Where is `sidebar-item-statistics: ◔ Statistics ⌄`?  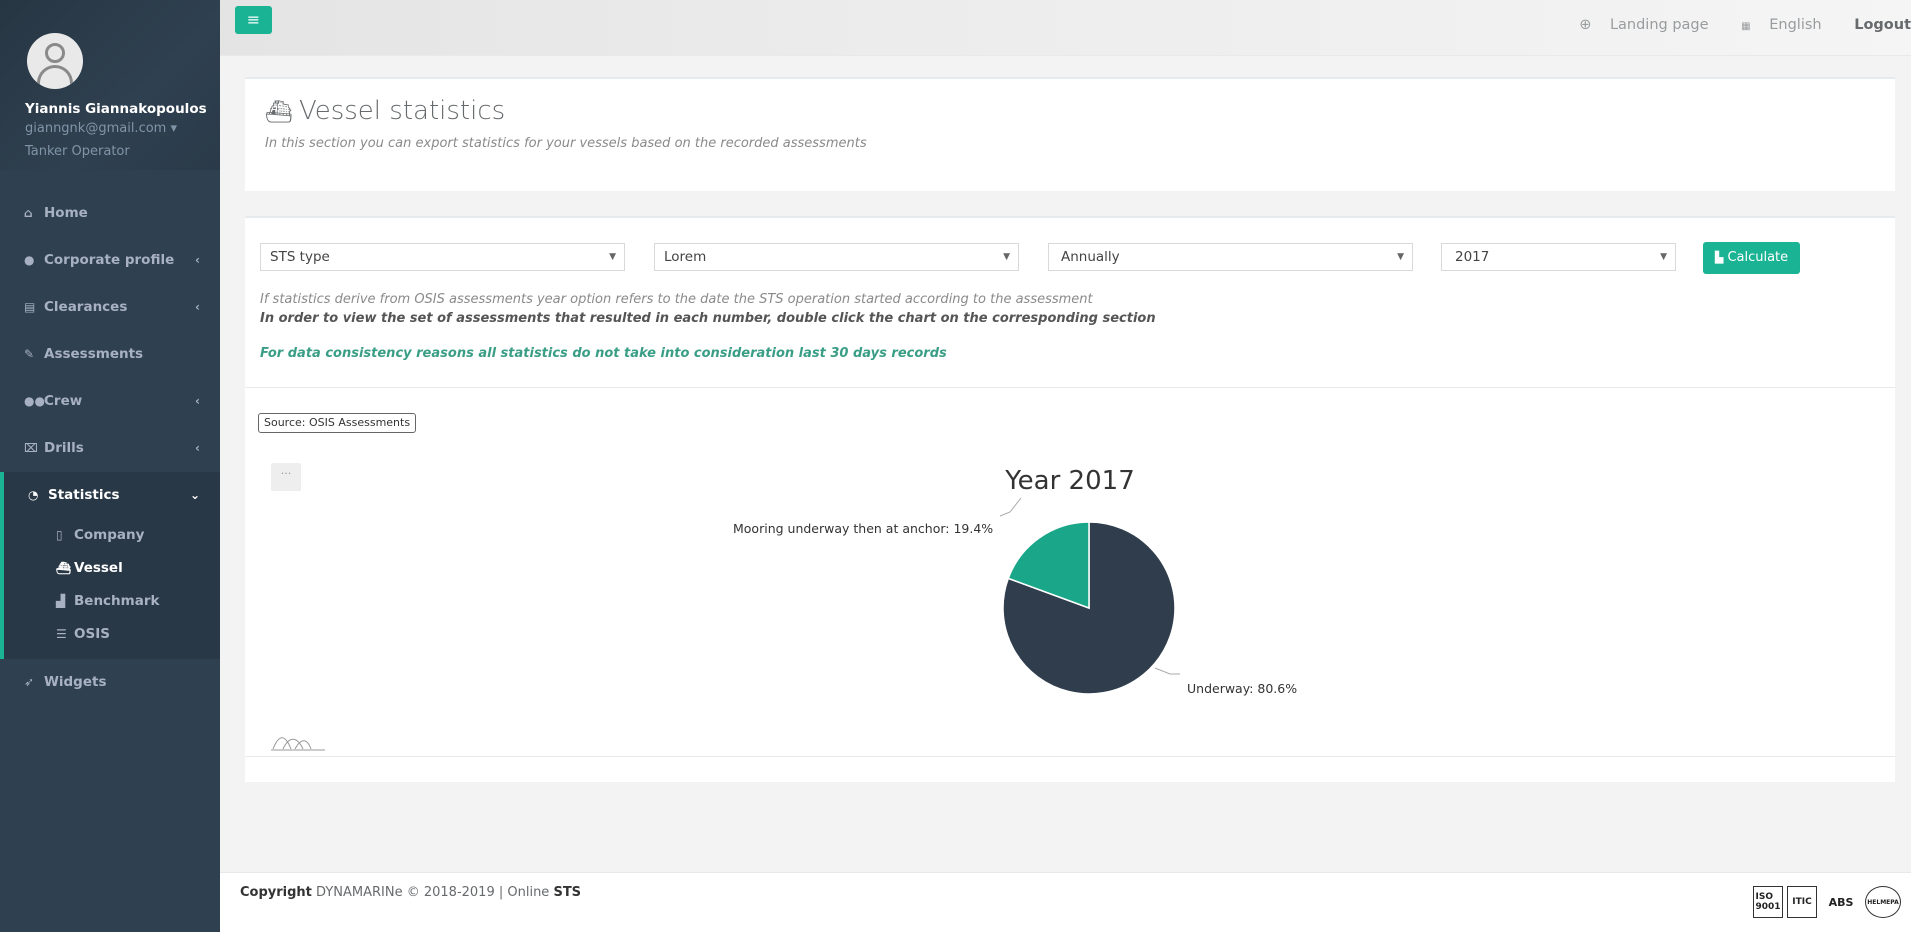 sidebar-item-statistics: ◔ Statistics ⌄ is located at coordinates (112, 495).